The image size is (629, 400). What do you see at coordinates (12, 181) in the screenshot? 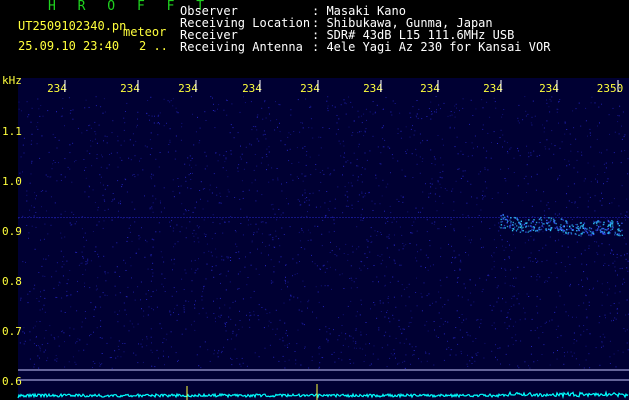
I see `freq-tick-label: 1.0` at bounding box center [12, 181].